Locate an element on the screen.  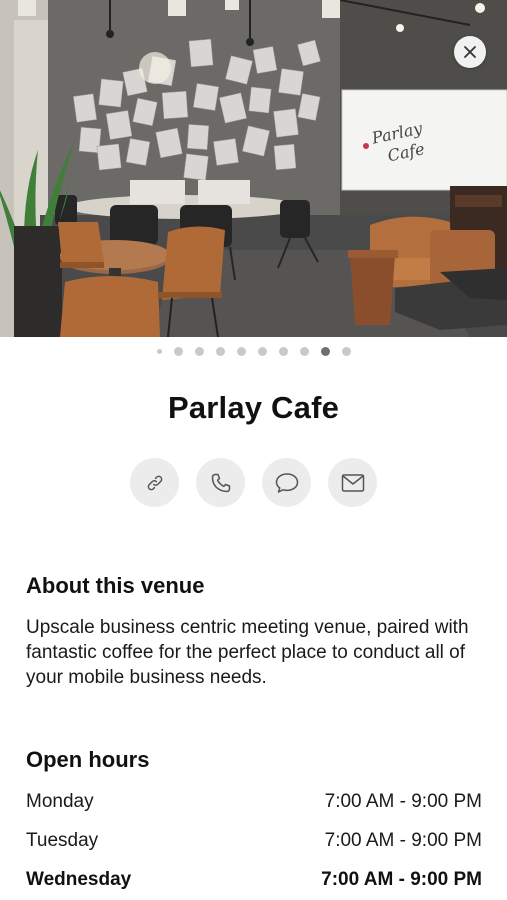
hours-day: Wednesday is located at coordinates (79, 879).